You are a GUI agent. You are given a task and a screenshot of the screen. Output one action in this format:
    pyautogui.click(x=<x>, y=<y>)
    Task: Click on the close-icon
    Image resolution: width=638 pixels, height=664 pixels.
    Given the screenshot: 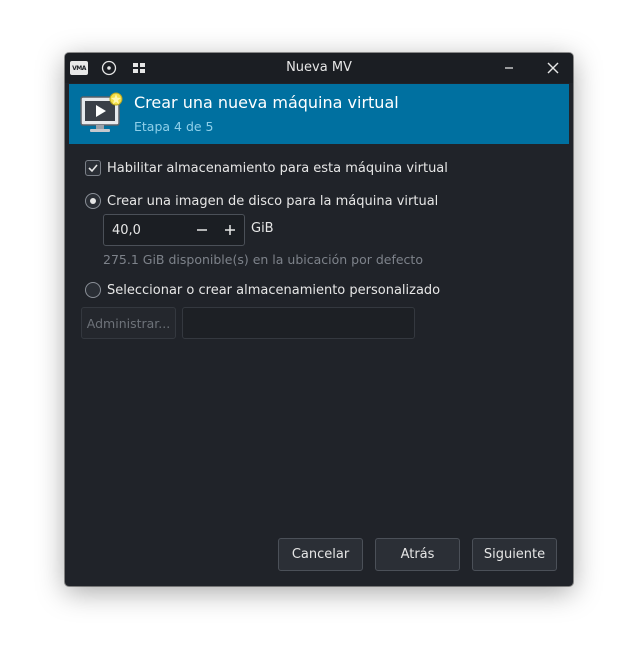 What is the action you would take?
    pyautogui.click(x=553, y=68)
    